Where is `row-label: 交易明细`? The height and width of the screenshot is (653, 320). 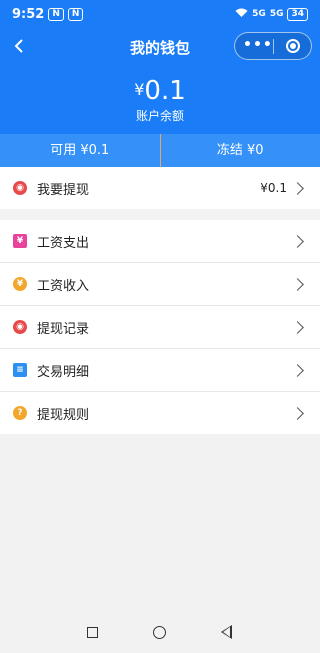
row-label: 交易明细 is located at coordinates (63, 372).